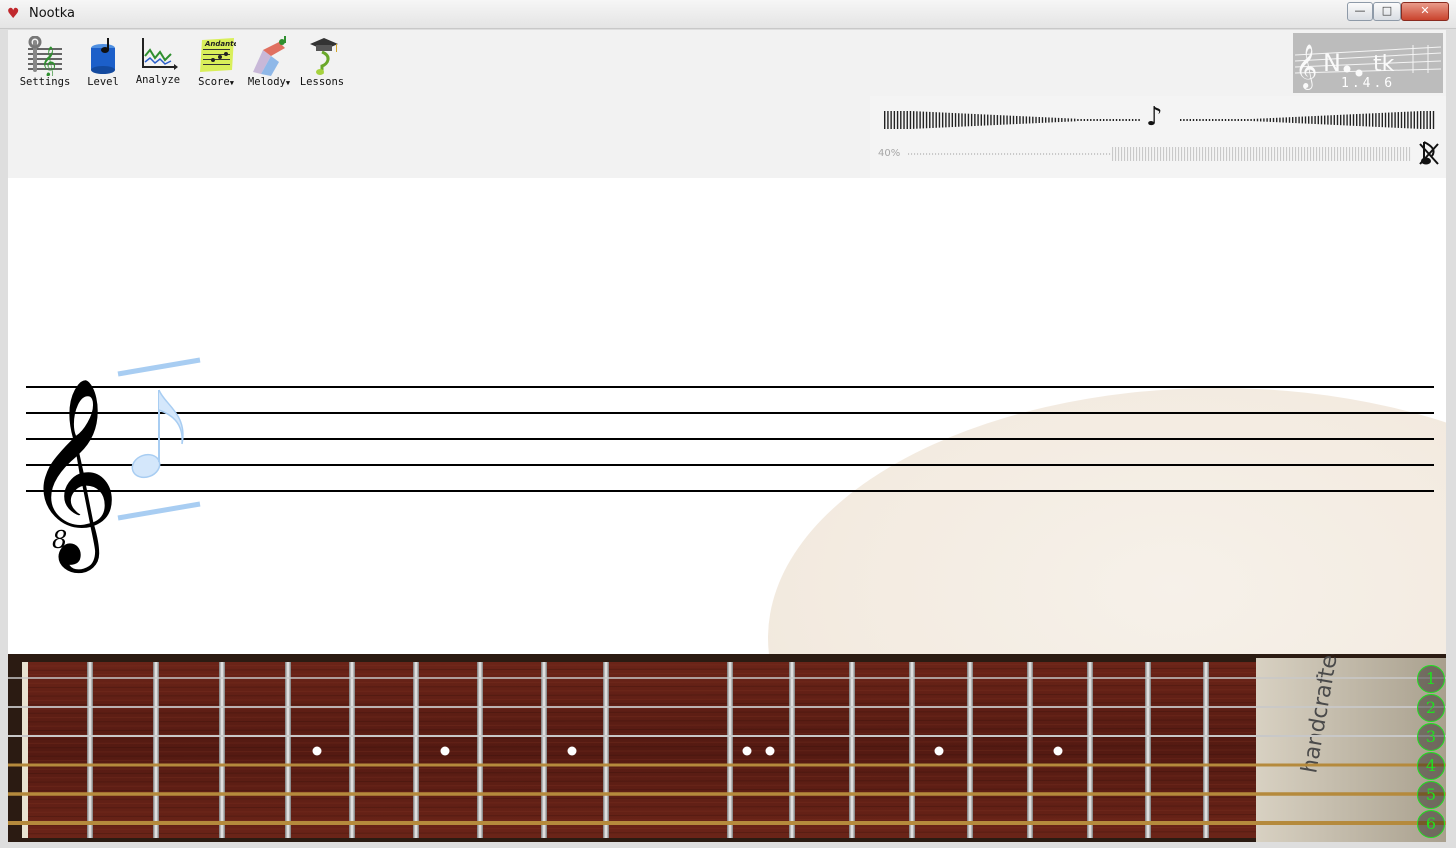 This screenshot has width=1456, height=848. I want to click on string-number: 6, so click(1431, 824).